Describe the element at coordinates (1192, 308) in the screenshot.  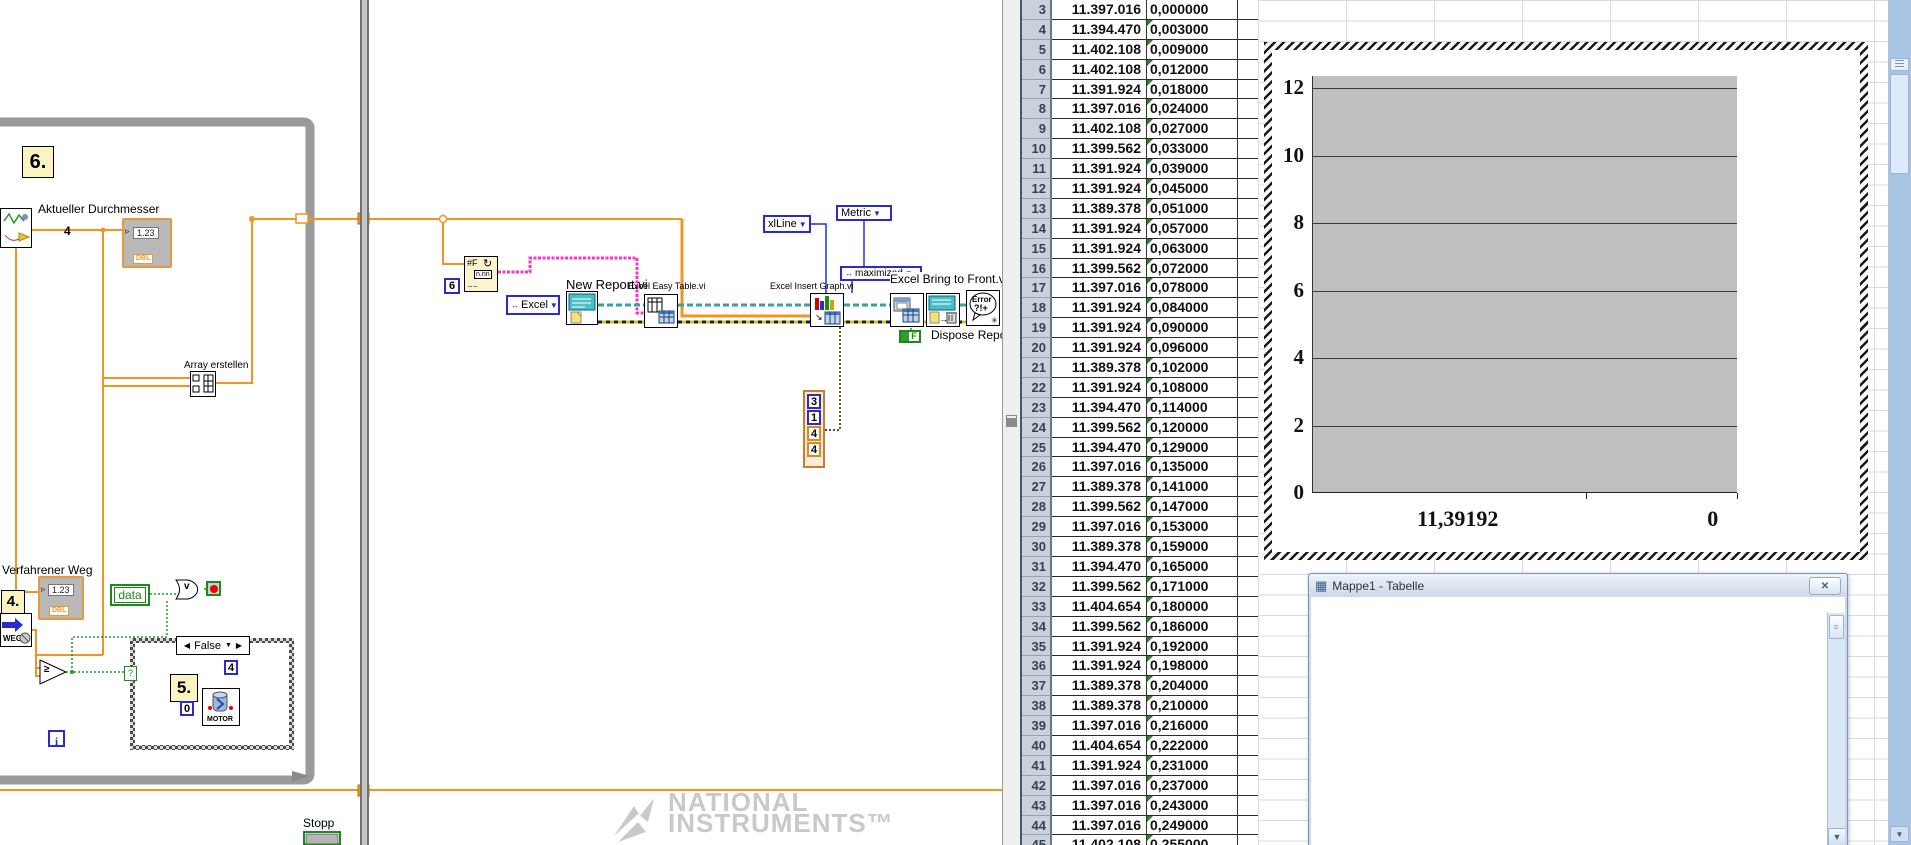
I see `cell-b: 0,084000` at that location.